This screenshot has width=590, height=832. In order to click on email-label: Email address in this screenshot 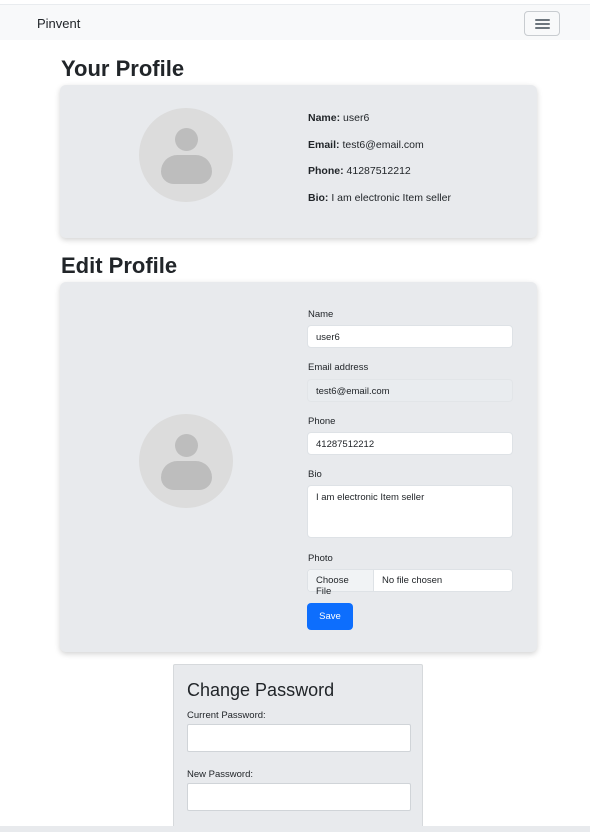, I will do `click(338, 367)`.